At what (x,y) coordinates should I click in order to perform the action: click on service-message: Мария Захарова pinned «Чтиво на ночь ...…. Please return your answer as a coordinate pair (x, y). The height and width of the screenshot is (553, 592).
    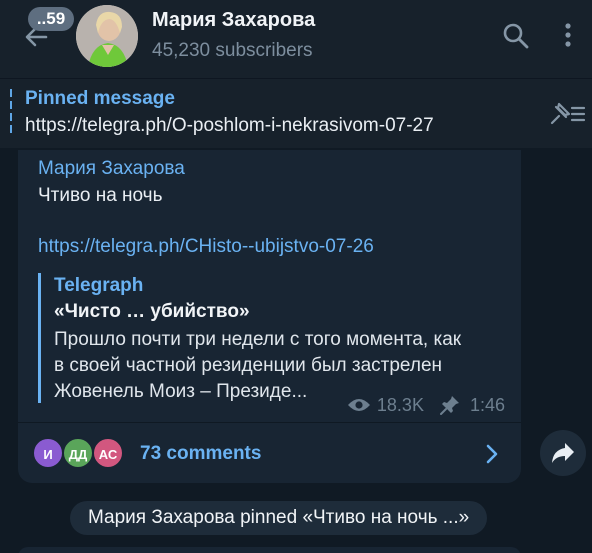
    Looking at the image, I should click on (279, 518).